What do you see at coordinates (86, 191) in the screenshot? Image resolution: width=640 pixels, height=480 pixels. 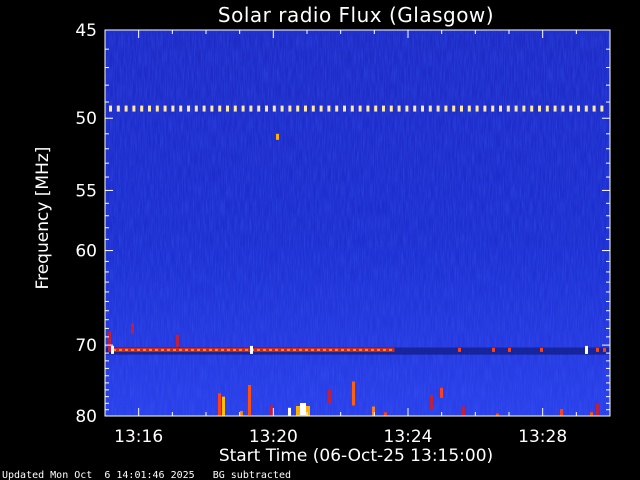 I see `y-tick-label: 55` at bounding box center [86, 191].